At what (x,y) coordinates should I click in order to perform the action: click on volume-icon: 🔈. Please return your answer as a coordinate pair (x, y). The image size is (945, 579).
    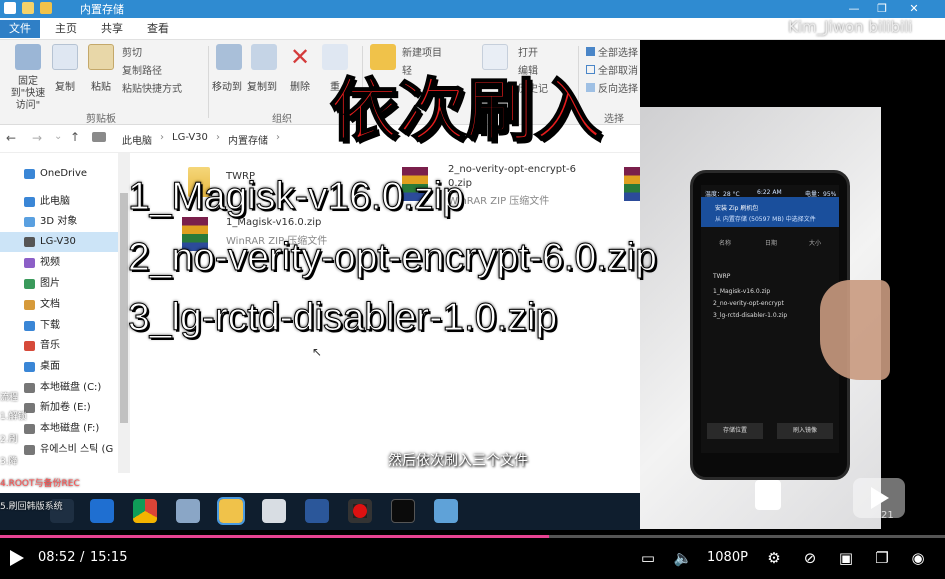
    Looking at the image, I should click on (683, 558).